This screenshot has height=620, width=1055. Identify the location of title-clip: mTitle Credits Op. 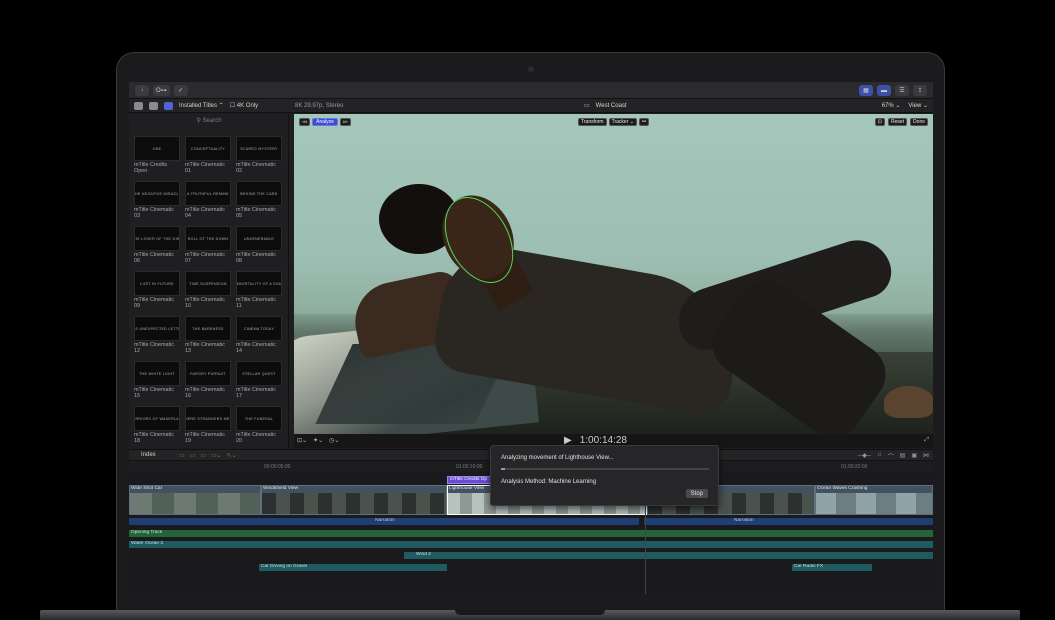
(470, 480).